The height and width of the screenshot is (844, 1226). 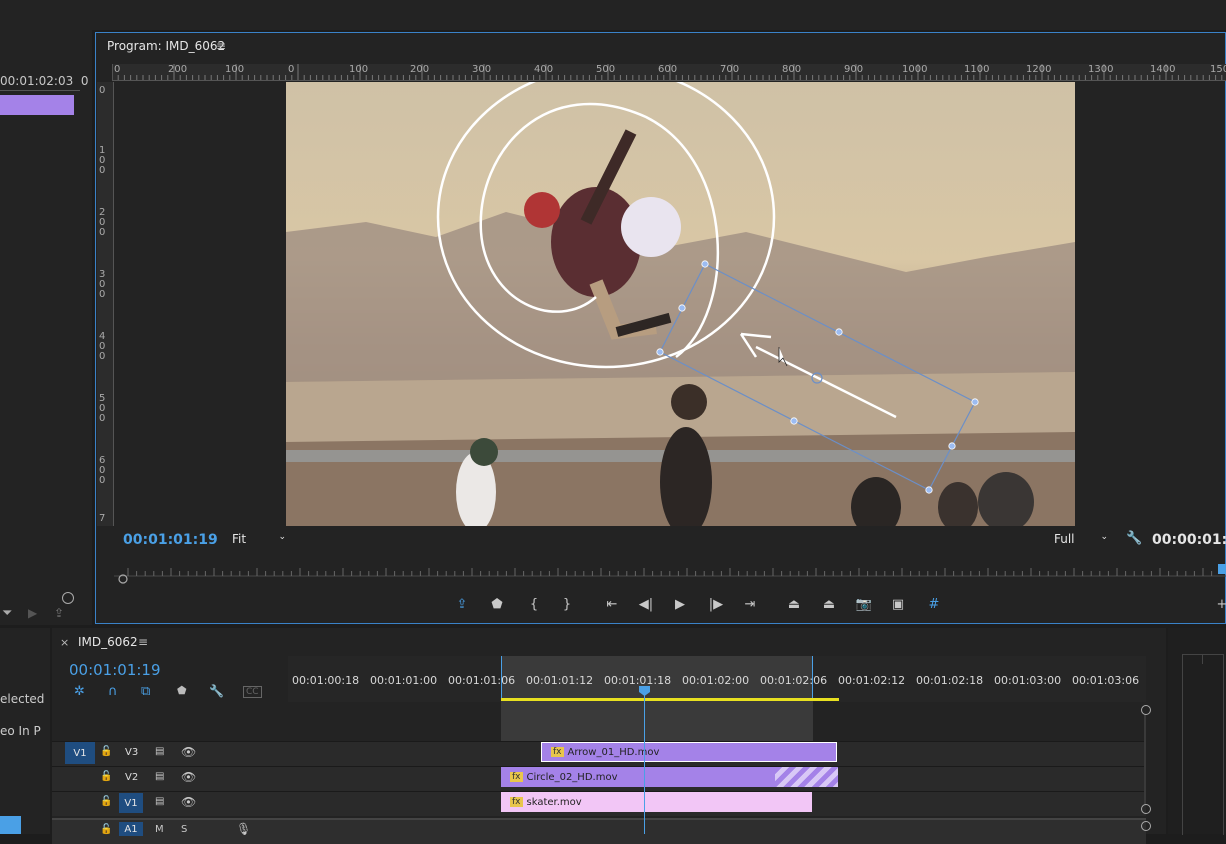 I want to click on snap-icon: ✲, so click(x=79, y=691).